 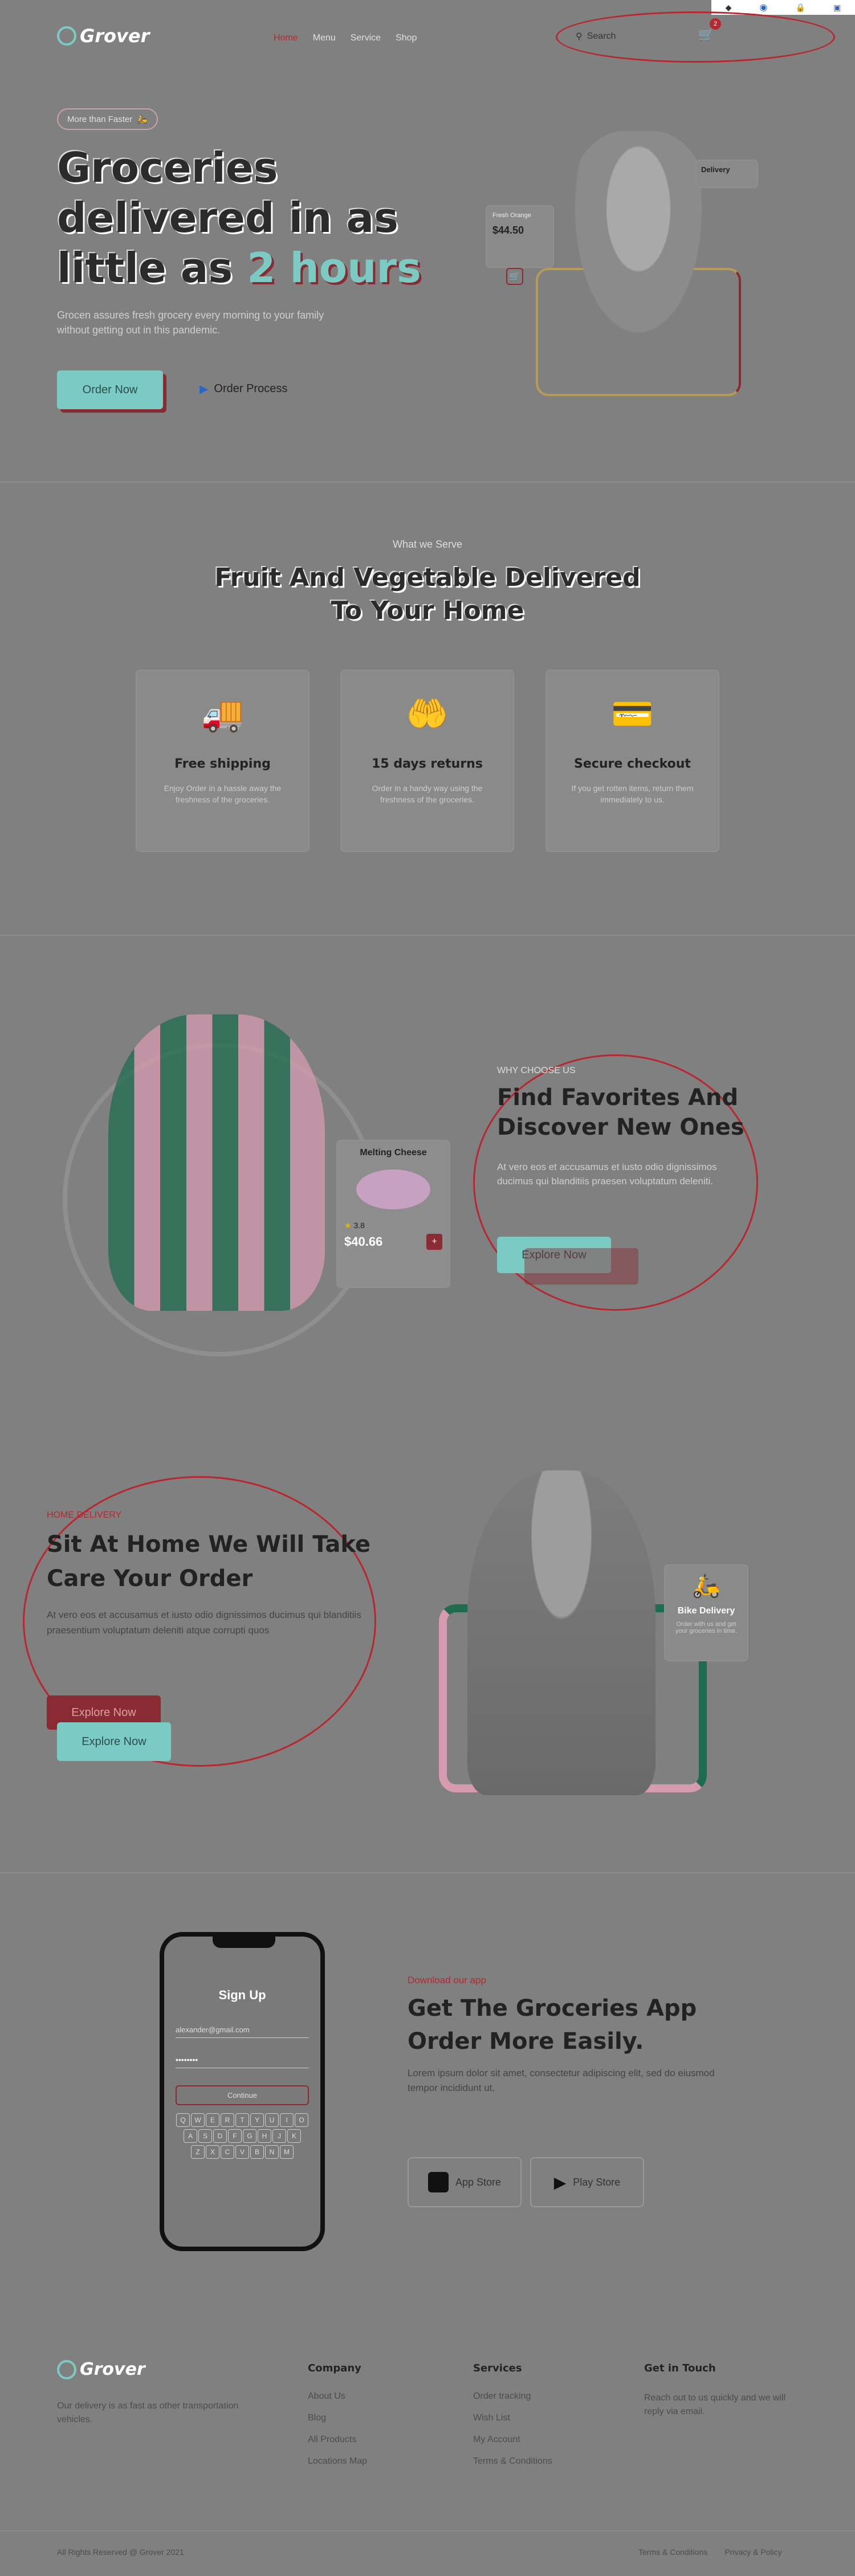 I want to click on footer-link: Wish List, so click(x=512, y=2418).